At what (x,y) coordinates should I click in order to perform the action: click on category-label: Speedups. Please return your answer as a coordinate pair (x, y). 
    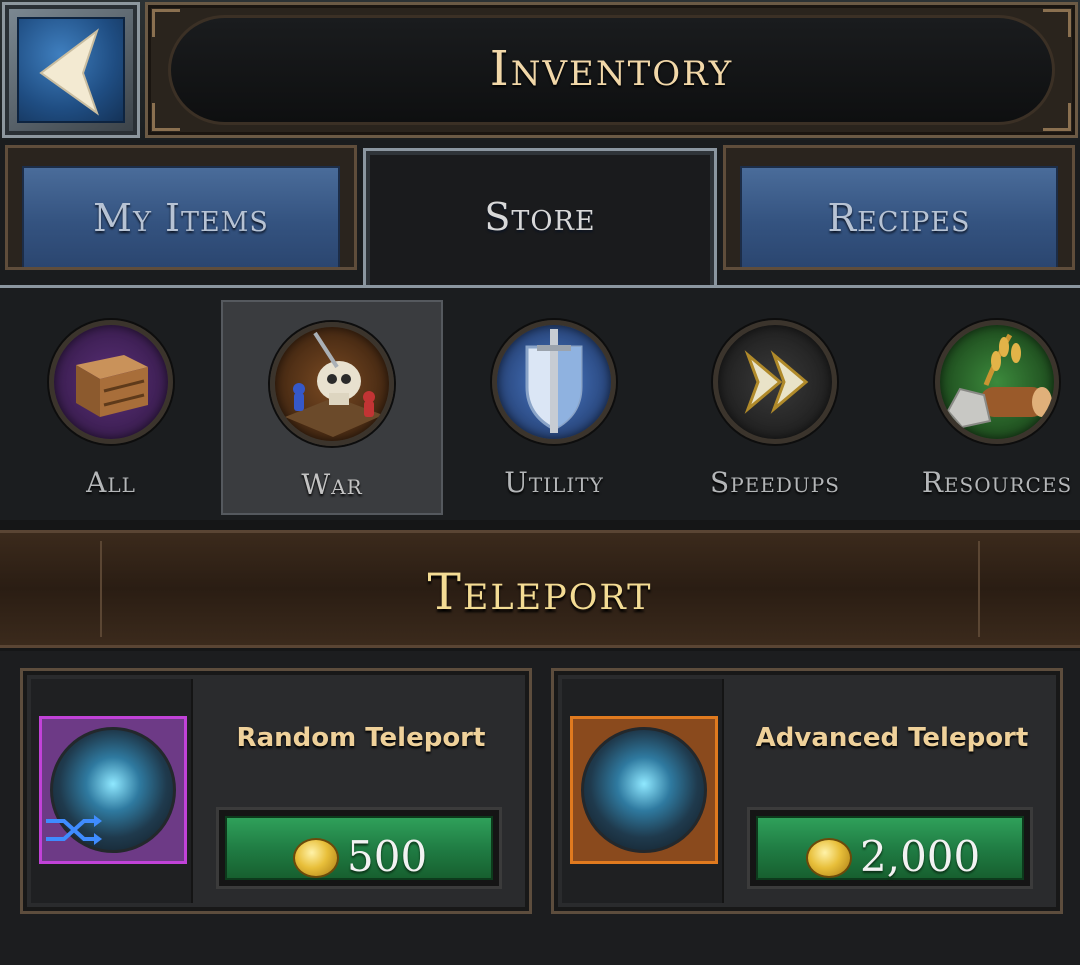
    Looking at the image, I should click on (775, 482).